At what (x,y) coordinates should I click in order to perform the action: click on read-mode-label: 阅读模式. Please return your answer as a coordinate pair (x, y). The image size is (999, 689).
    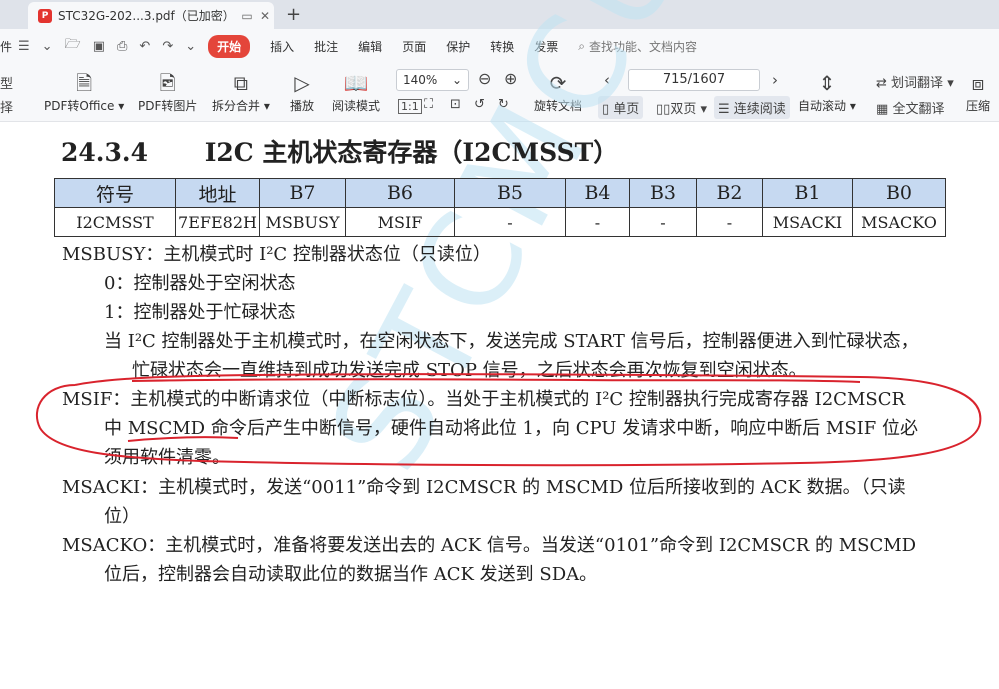
    Looking at the image, I should click on (356, 106).